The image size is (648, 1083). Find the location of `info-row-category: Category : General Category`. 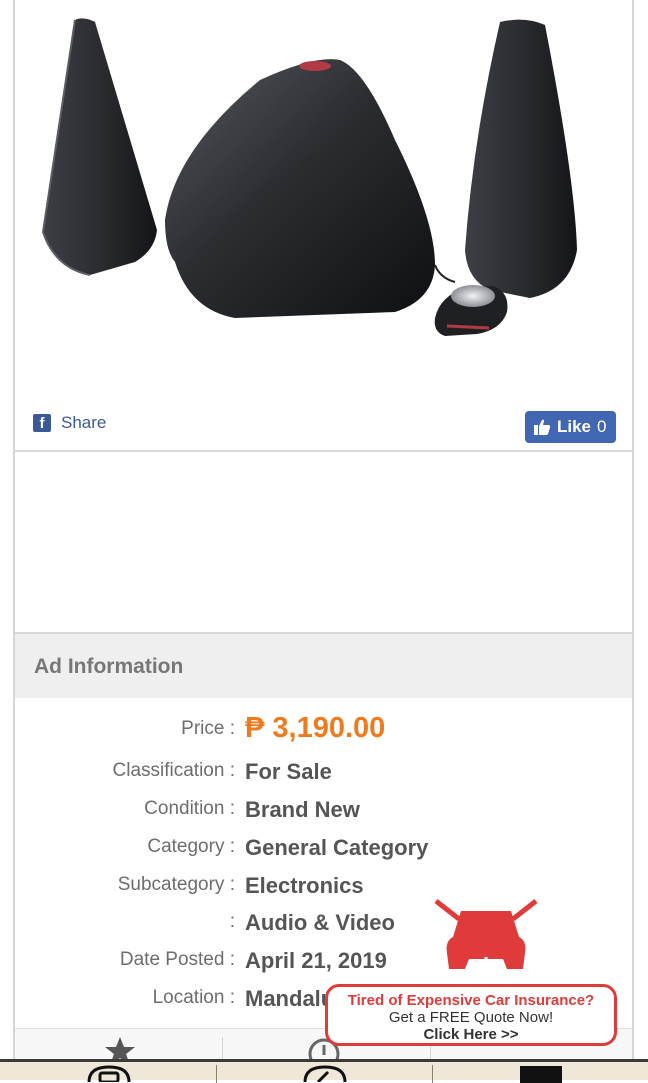

info-row-category: Category : General Category is located at coordinates (323, 852).